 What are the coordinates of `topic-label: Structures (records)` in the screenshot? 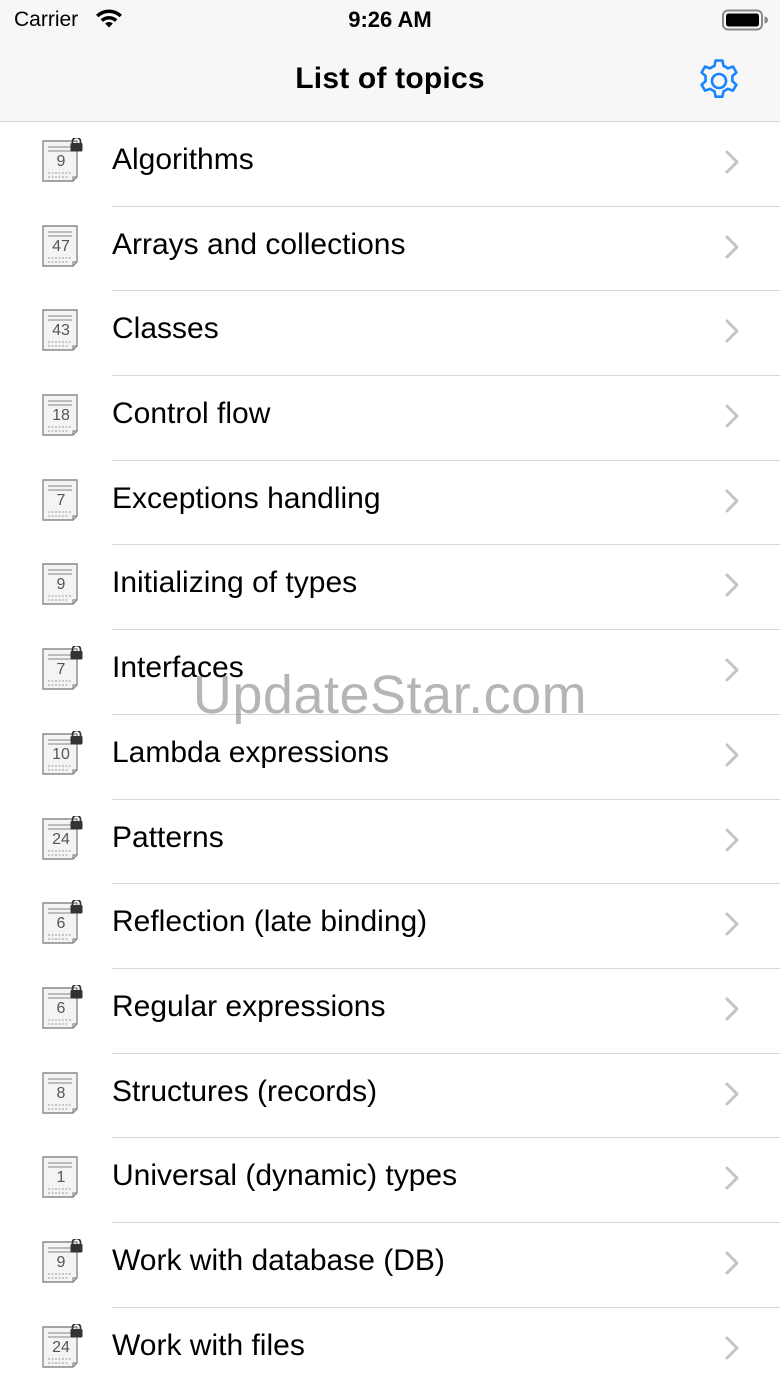 It's located at (245, 1091).